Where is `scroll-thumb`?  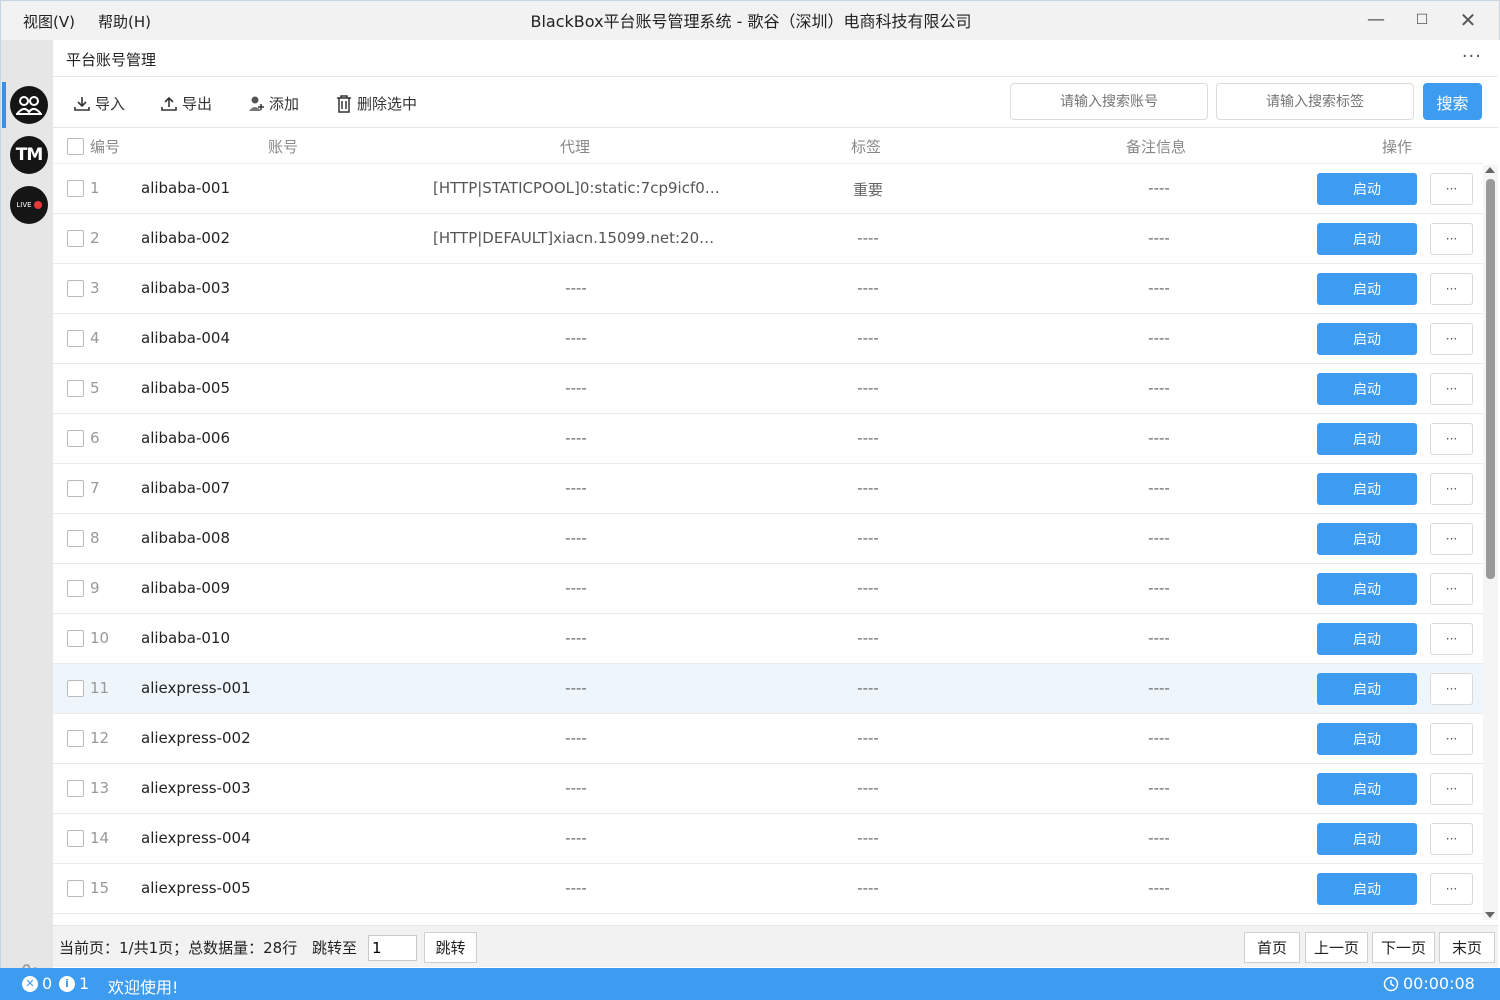
scroll-thumb is located at coordinates (1490, 379).